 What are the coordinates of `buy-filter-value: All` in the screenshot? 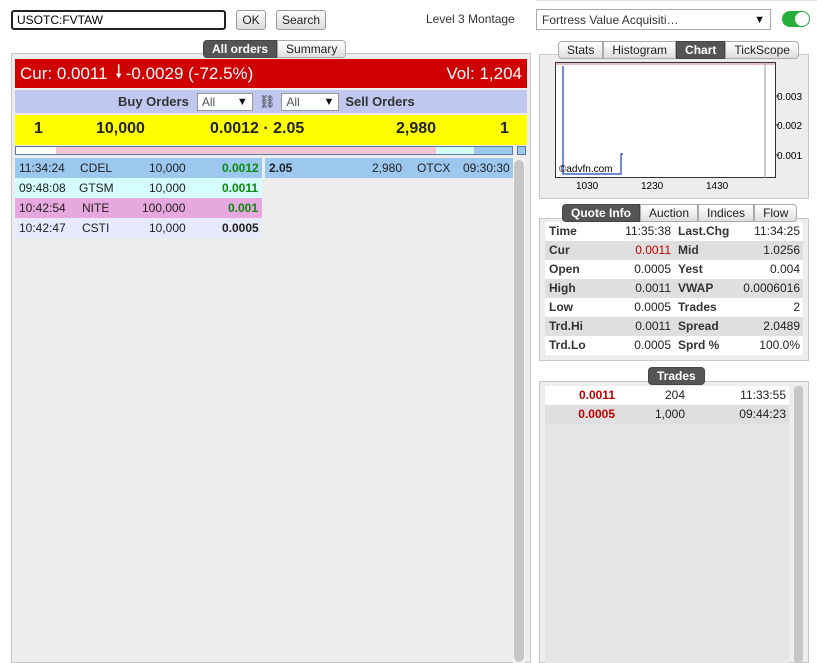 It's located at (208, 101).